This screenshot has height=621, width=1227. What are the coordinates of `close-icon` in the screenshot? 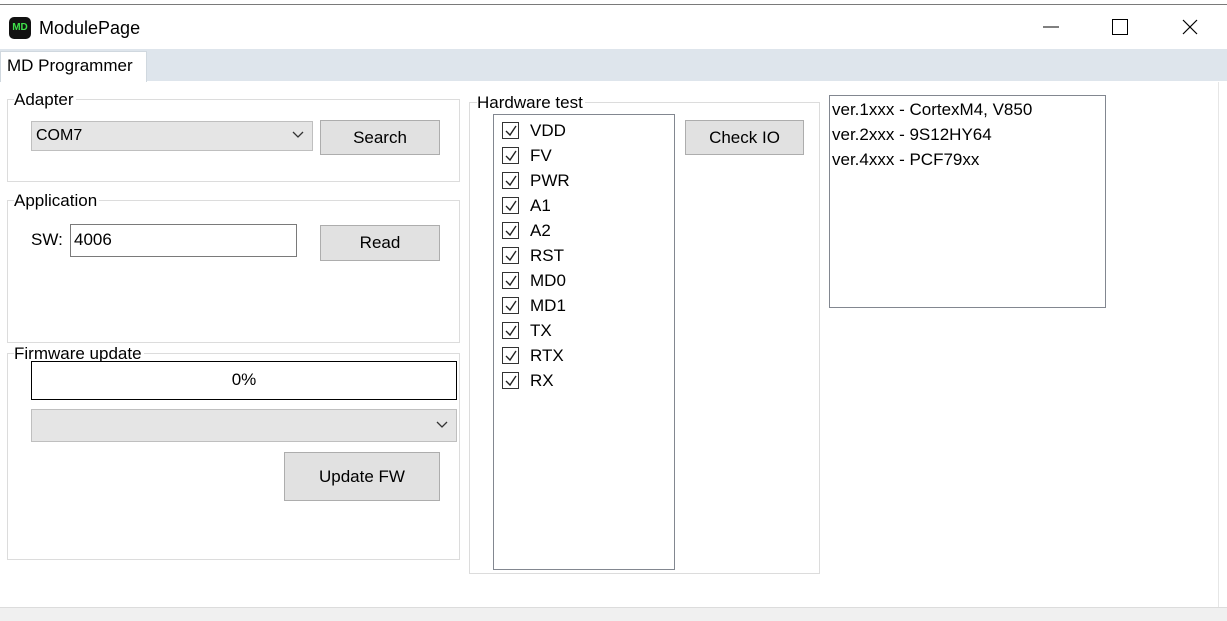 It's located at (1190, 27).